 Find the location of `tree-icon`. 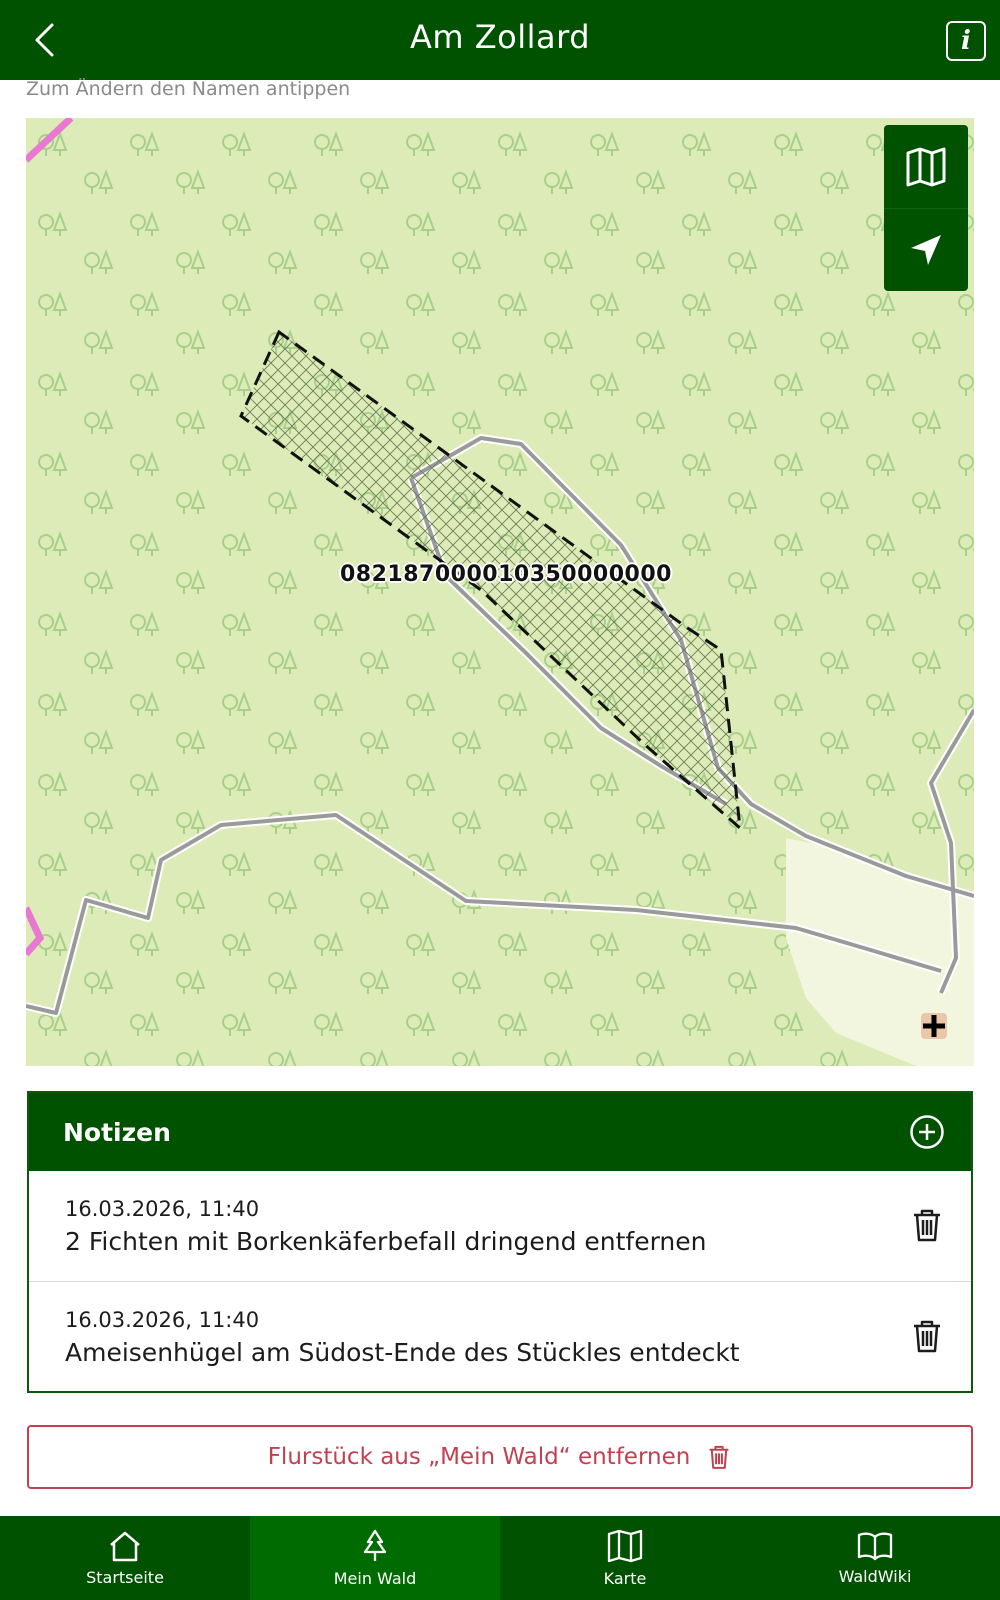

tree-icon is located at coordinates (375, 1545).